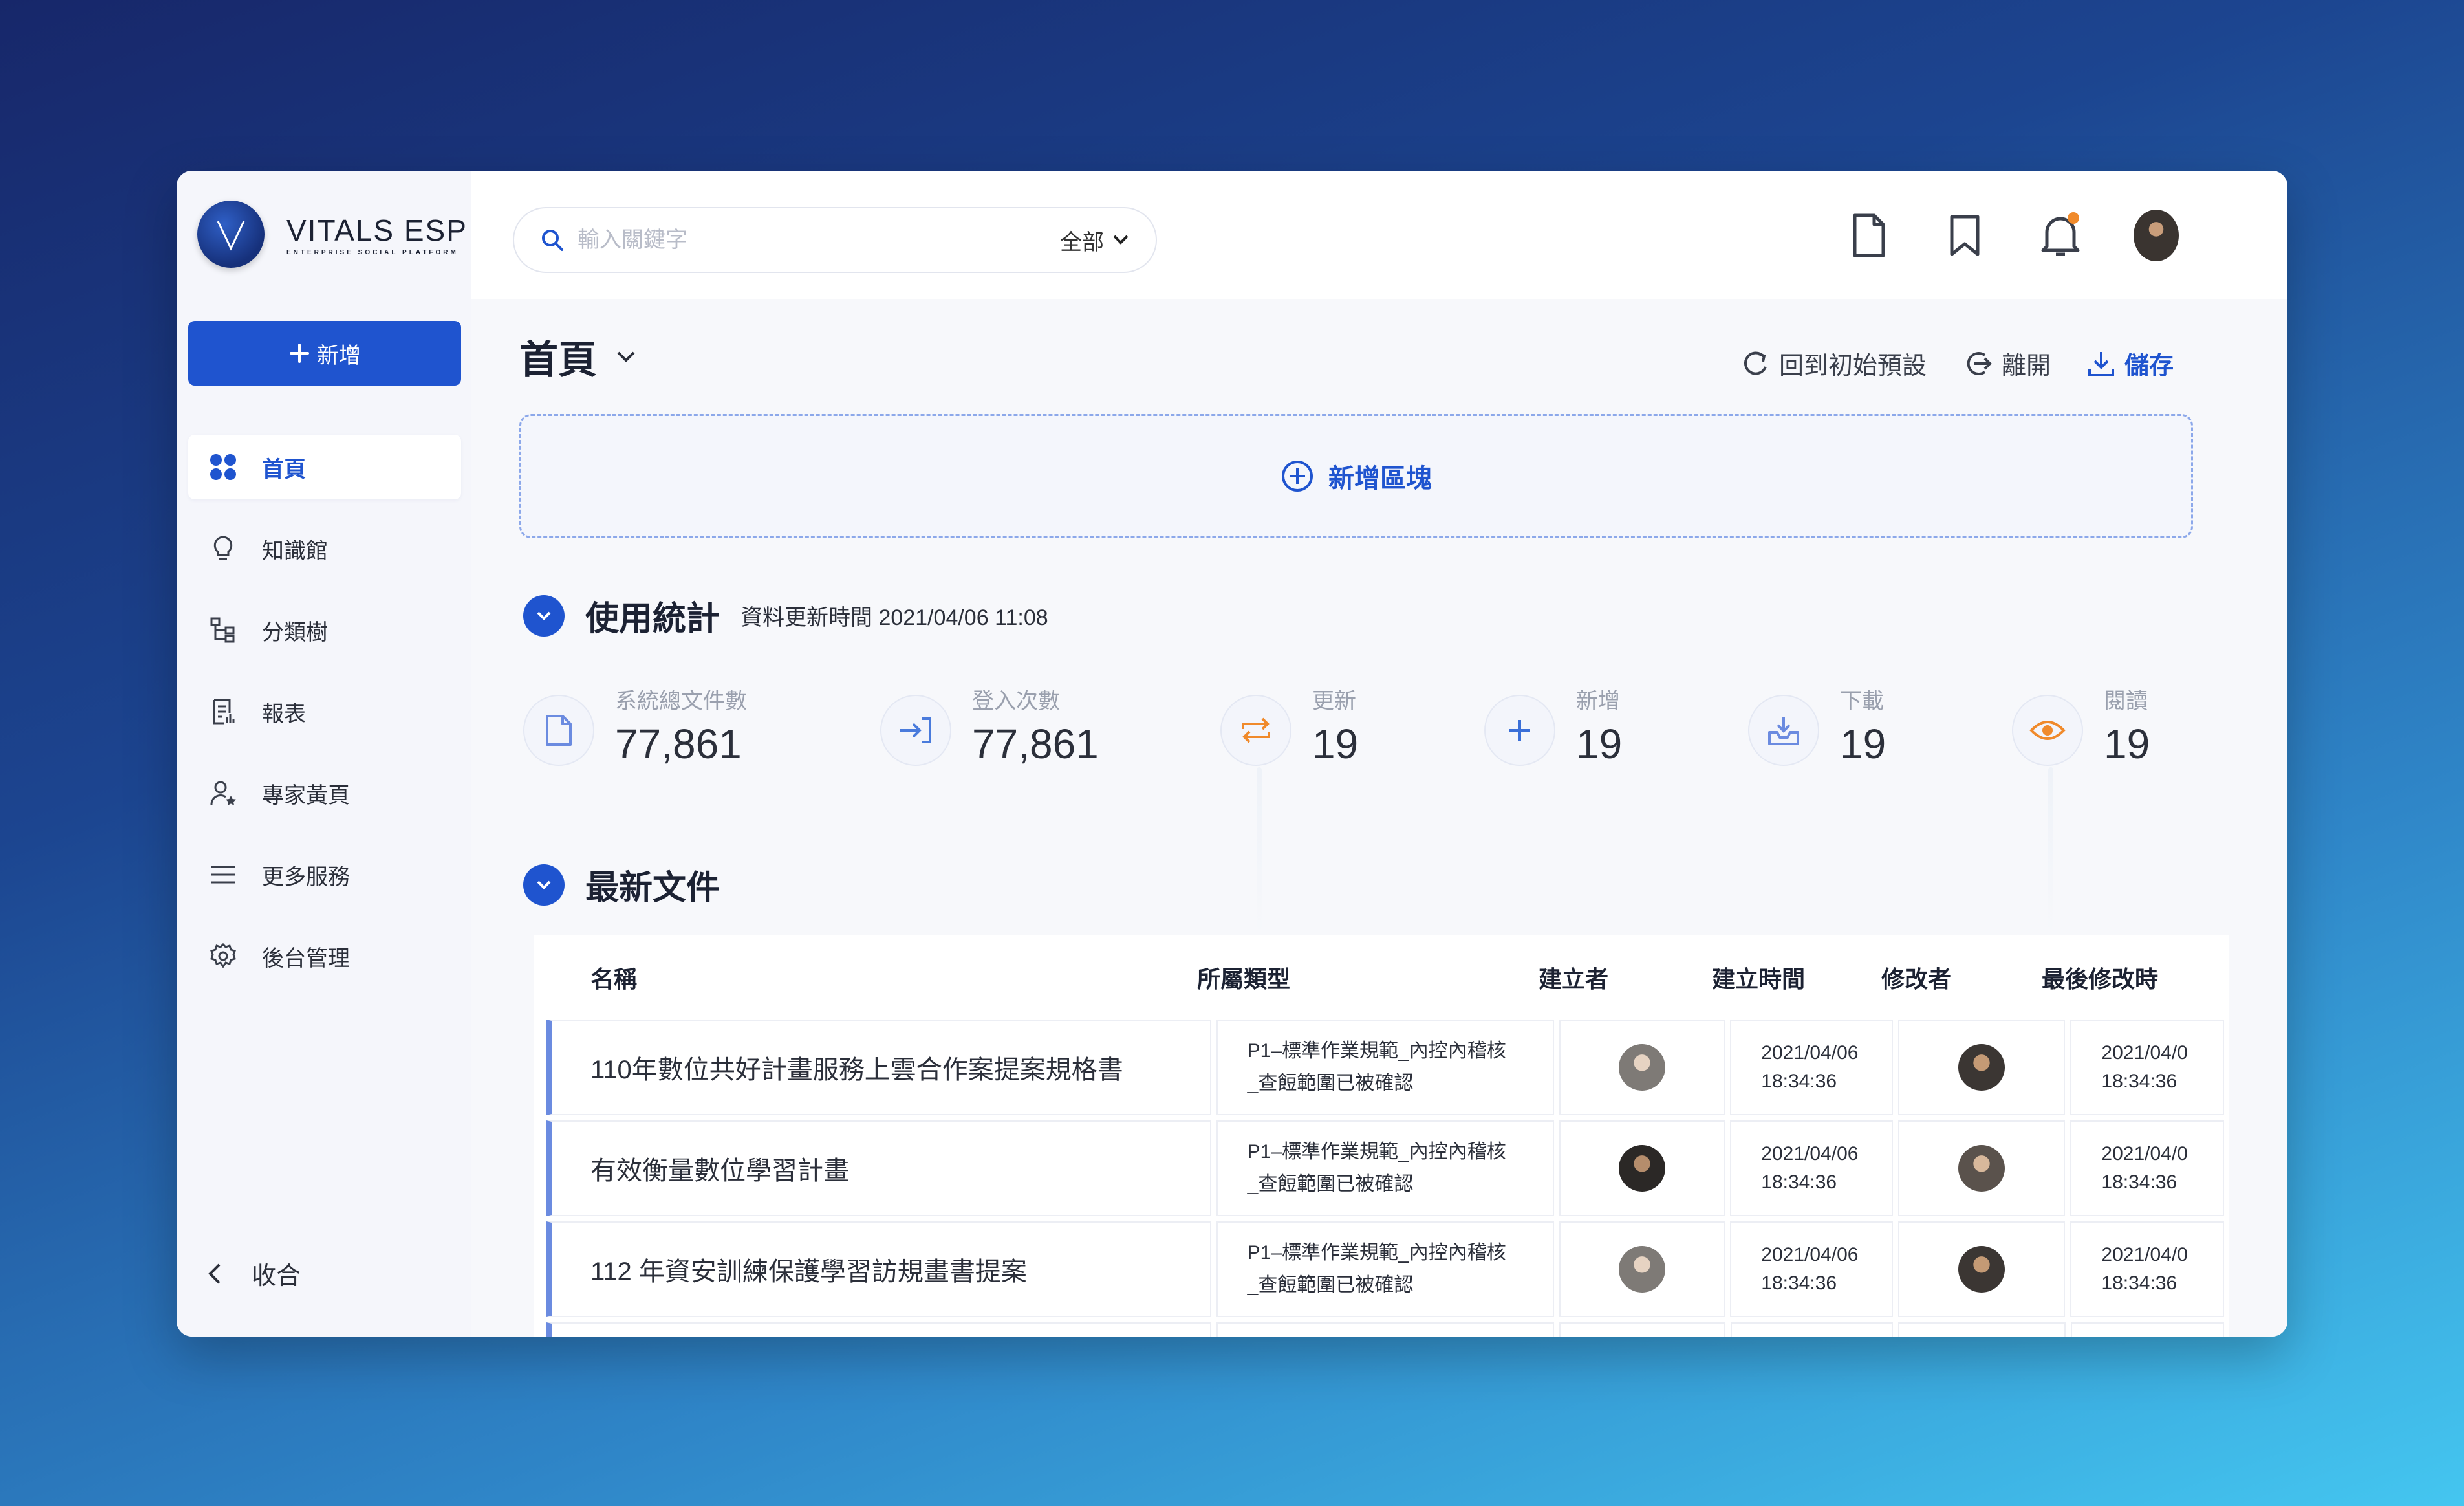 The height and width of the screenshot is (1506, 2464). Describe the element at coordinates (324, 353) in the screenshot. I see `new-button: 新增` at that location.